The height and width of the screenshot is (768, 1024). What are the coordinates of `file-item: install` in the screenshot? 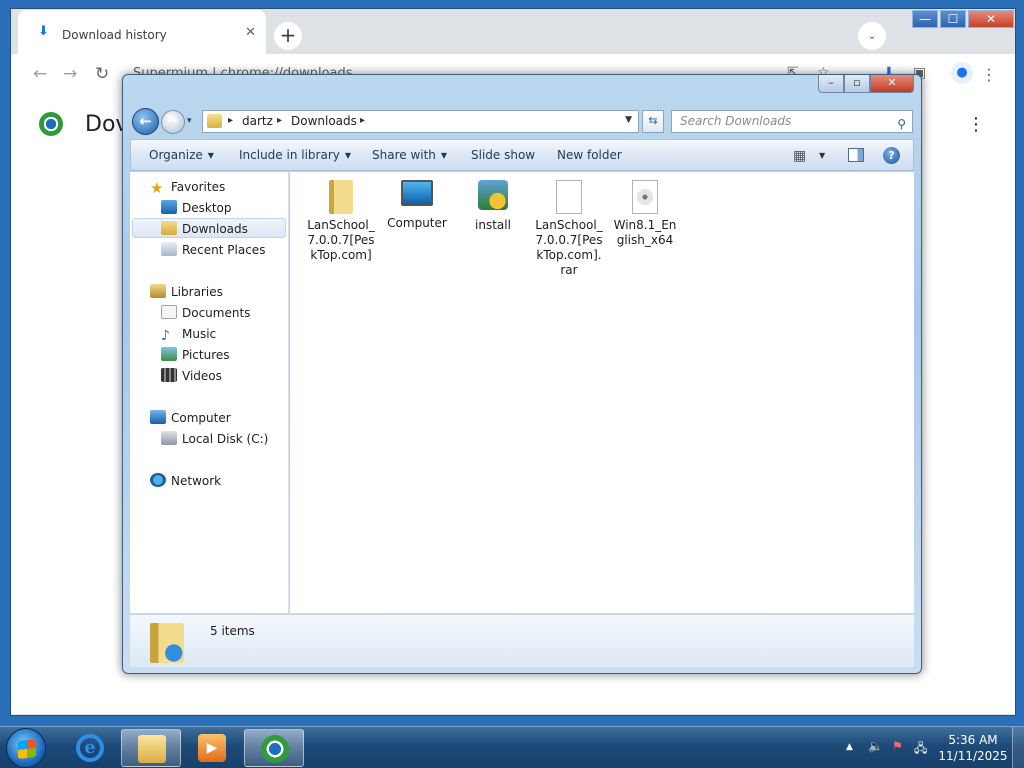 It's located at (493, 206).